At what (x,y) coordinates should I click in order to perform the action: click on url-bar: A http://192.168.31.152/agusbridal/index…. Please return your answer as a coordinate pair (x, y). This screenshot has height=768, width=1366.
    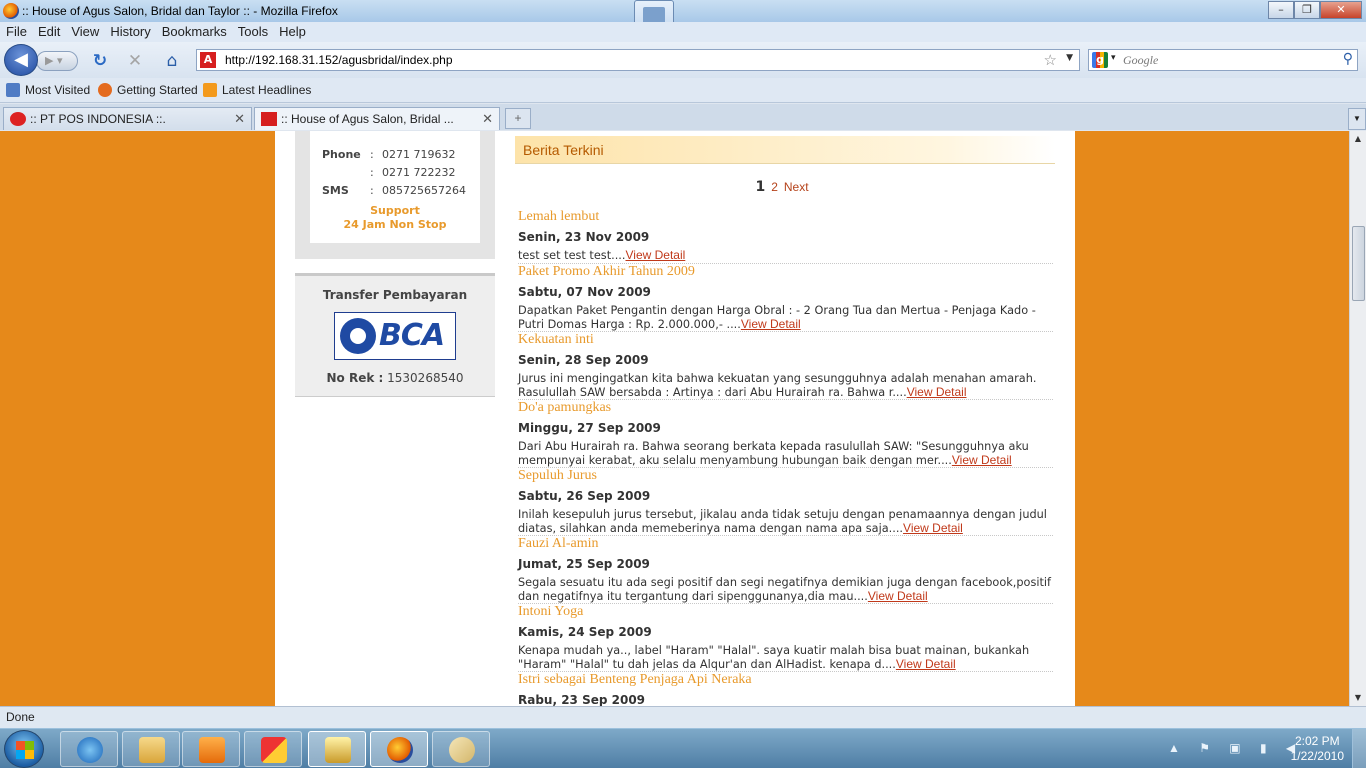
    Looking at the image, I should click on (638, 60).